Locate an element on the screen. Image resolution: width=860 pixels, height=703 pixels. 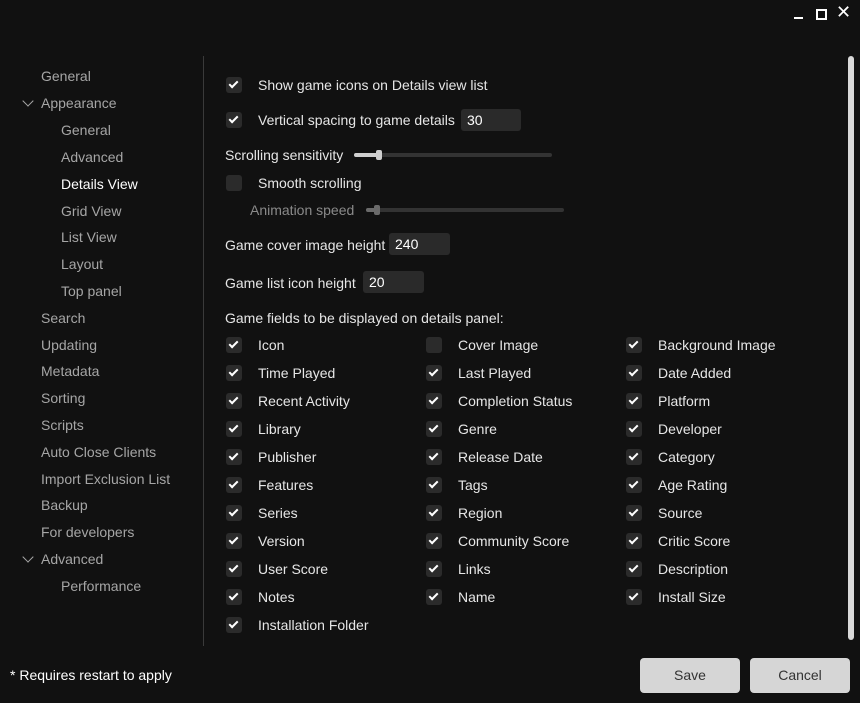
field-features-checkbox is located at coordinates (234, 485).